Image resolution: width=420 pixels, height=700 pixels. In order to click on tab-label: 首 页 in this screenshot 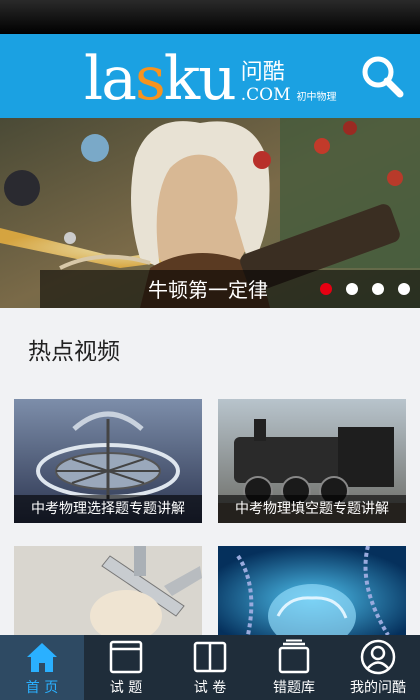, I will do `click(42, 688)`.